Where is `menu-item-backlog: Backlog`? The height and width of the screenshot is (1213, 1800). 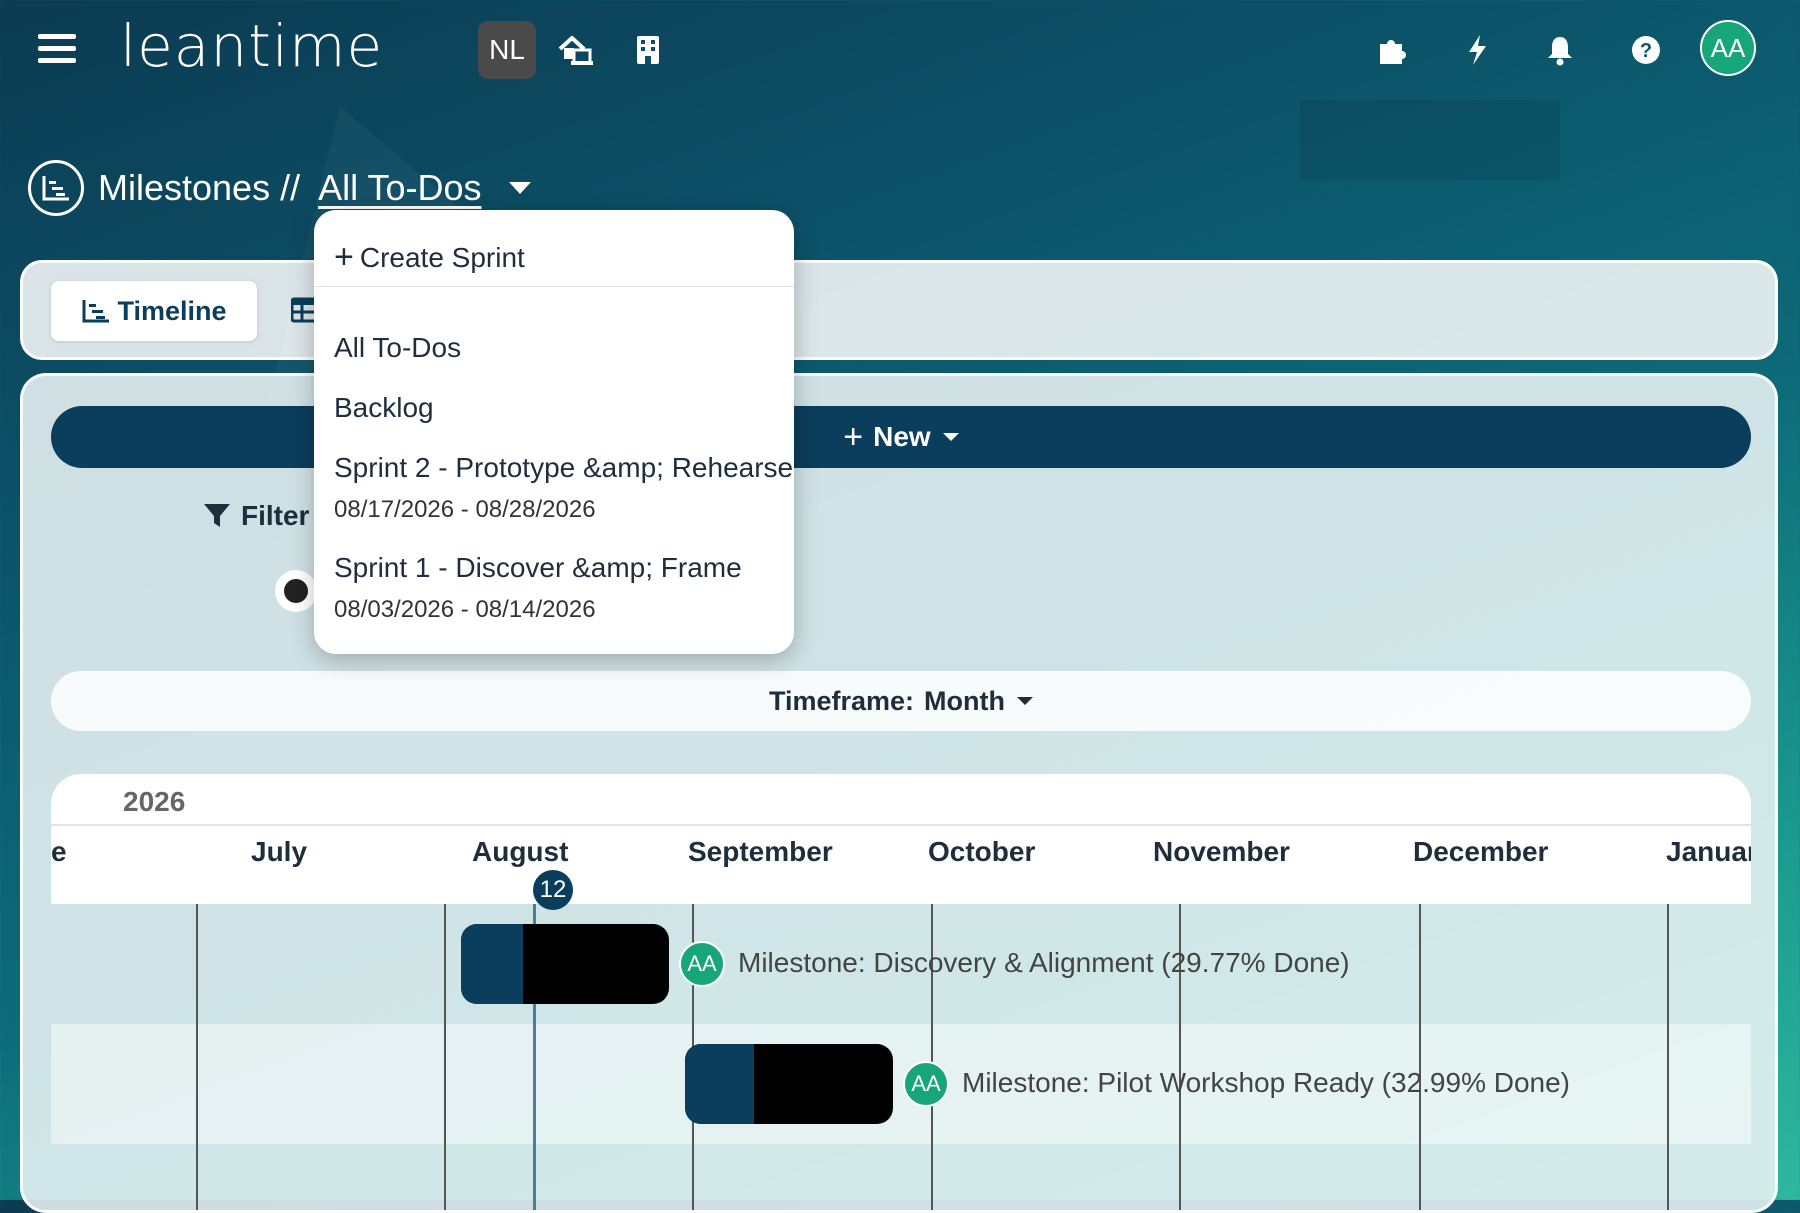
menu-item-backlog: Backlog is located at coordinates (384, 408).